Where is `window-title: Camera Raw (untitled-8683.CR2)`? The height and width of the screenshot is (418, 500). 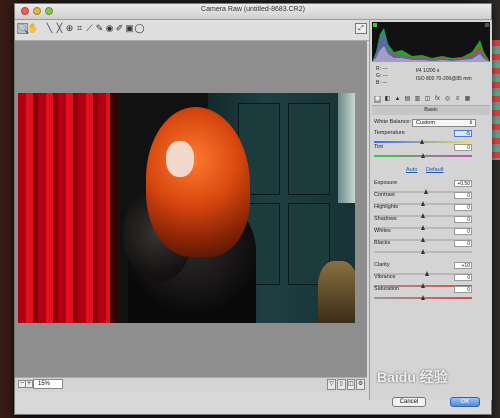
window-title: Camera Raw (untitled-8683.CR2) is located at coordinates (253, 9).